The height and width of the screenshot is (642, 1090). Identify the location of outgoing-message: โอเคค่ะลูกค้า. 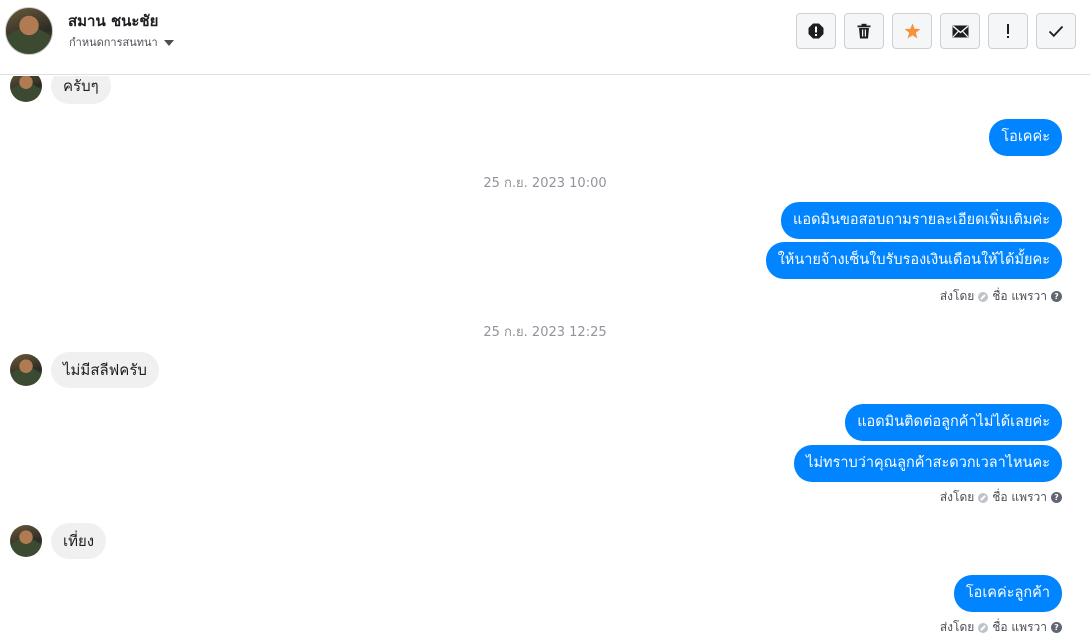
(1007, 593).